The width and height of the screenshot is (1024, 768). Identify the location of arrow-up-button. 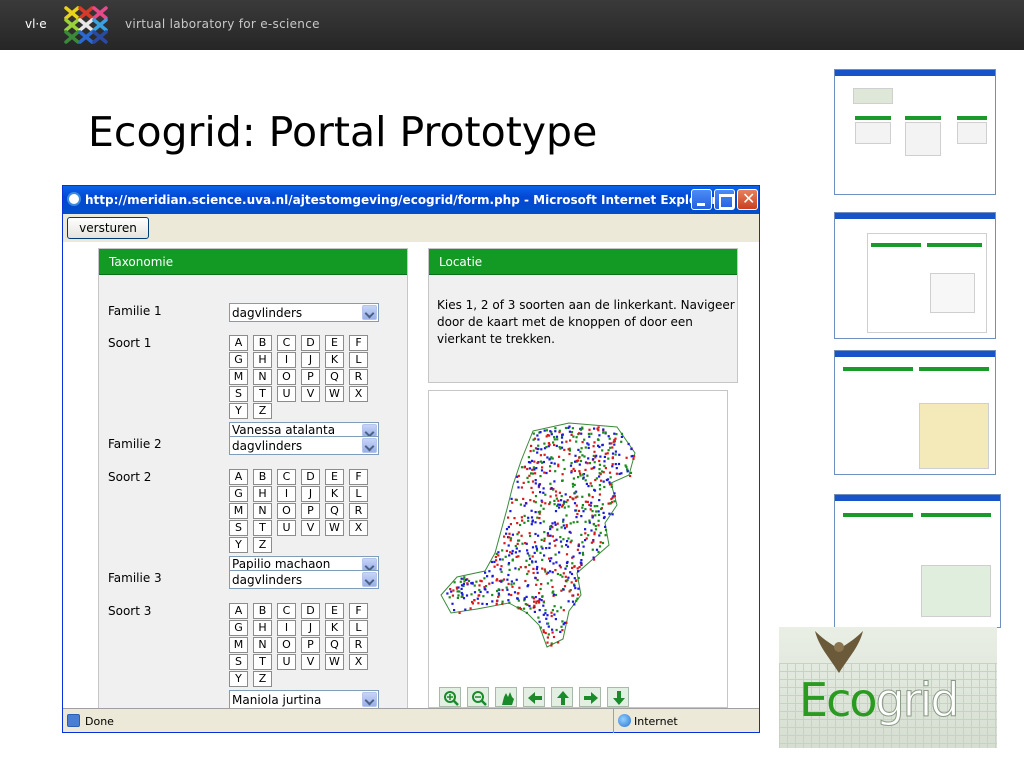
(562, 697).